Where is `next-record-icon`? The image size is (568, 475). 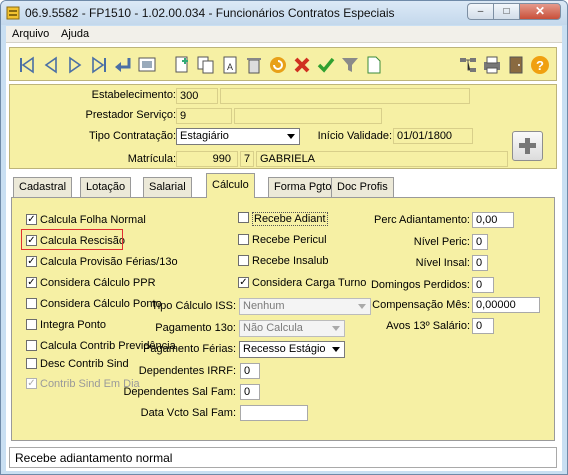 next-record-icon is located at coordinates (75, 65).